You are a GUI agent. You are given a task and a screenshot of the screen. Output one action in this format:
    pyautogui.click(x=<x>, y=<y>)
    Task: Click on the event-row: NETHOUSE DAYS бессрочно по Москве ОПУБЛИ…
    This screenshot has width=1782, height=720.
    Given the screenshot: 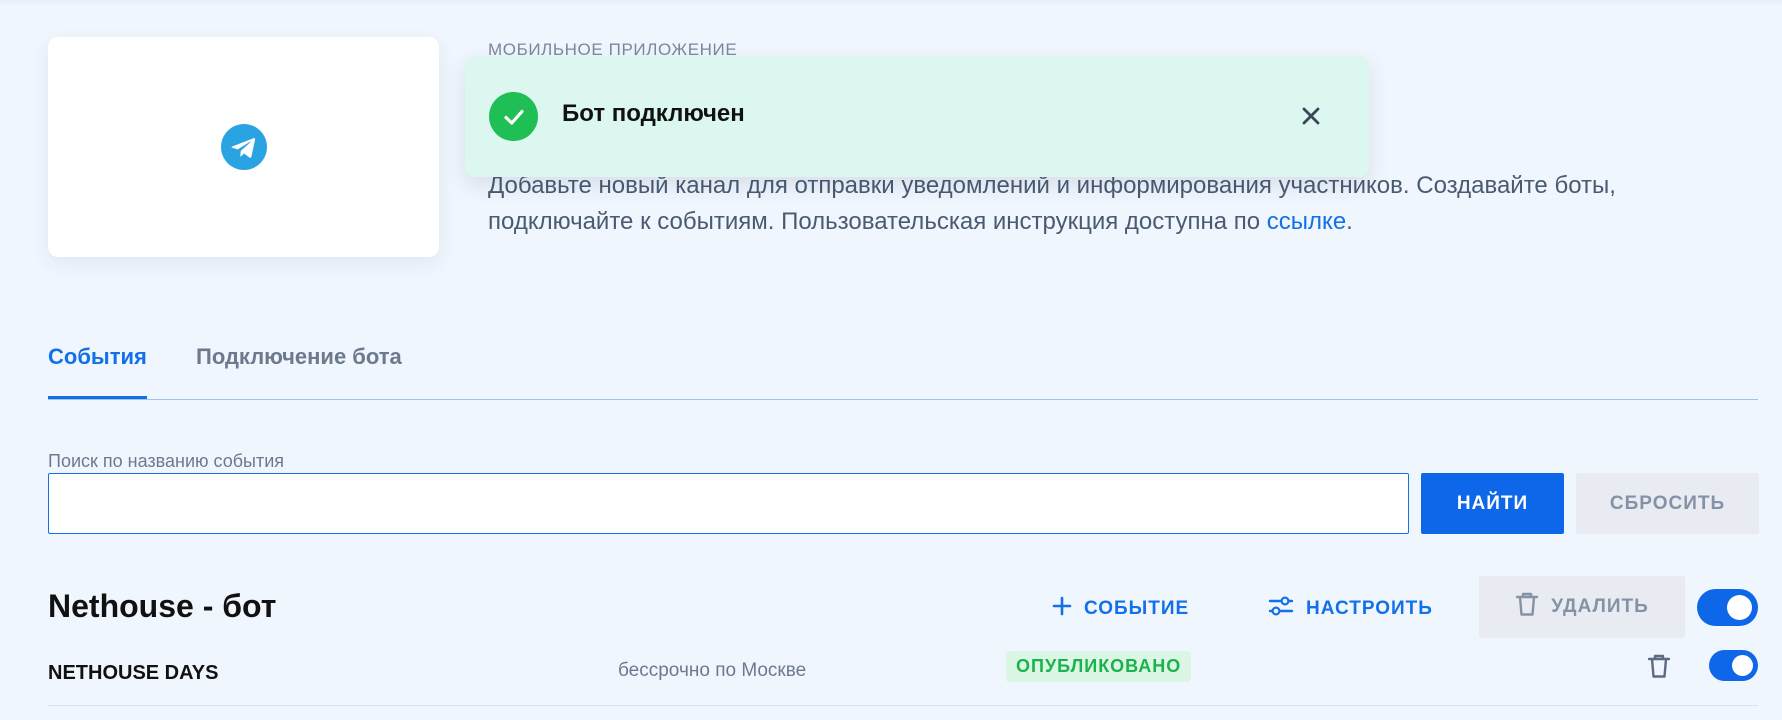 What is the action you would take?
    pyautogui.click(x=903, y=673)
    